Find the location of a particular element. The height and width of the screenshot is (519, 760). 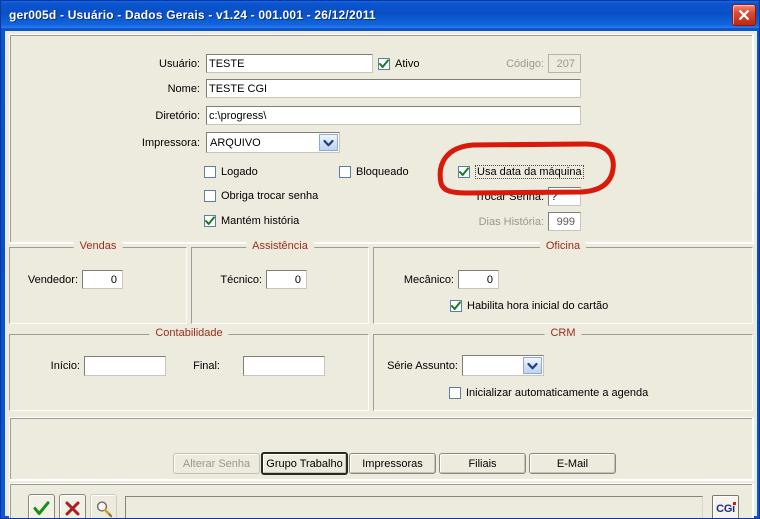

email-button: E-Mail is located at coordinates (572, 463).